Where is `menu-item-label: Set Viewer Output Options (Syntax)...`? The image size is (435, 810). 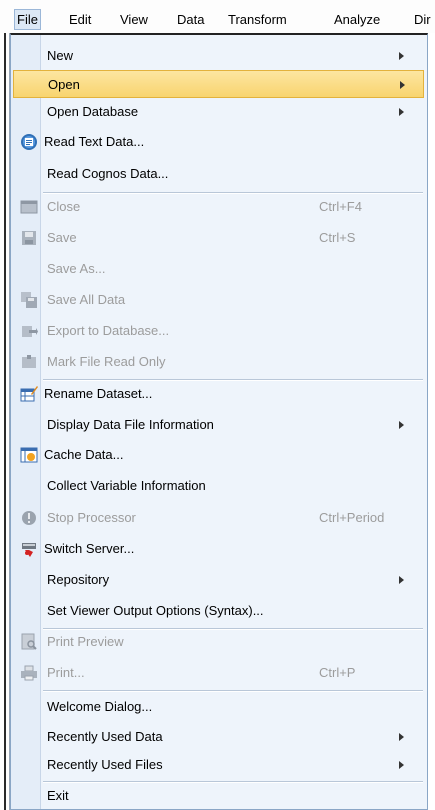 menu-item-label: Set Viewer Output Options (Syntax)... is located at coordinates (155, 610).